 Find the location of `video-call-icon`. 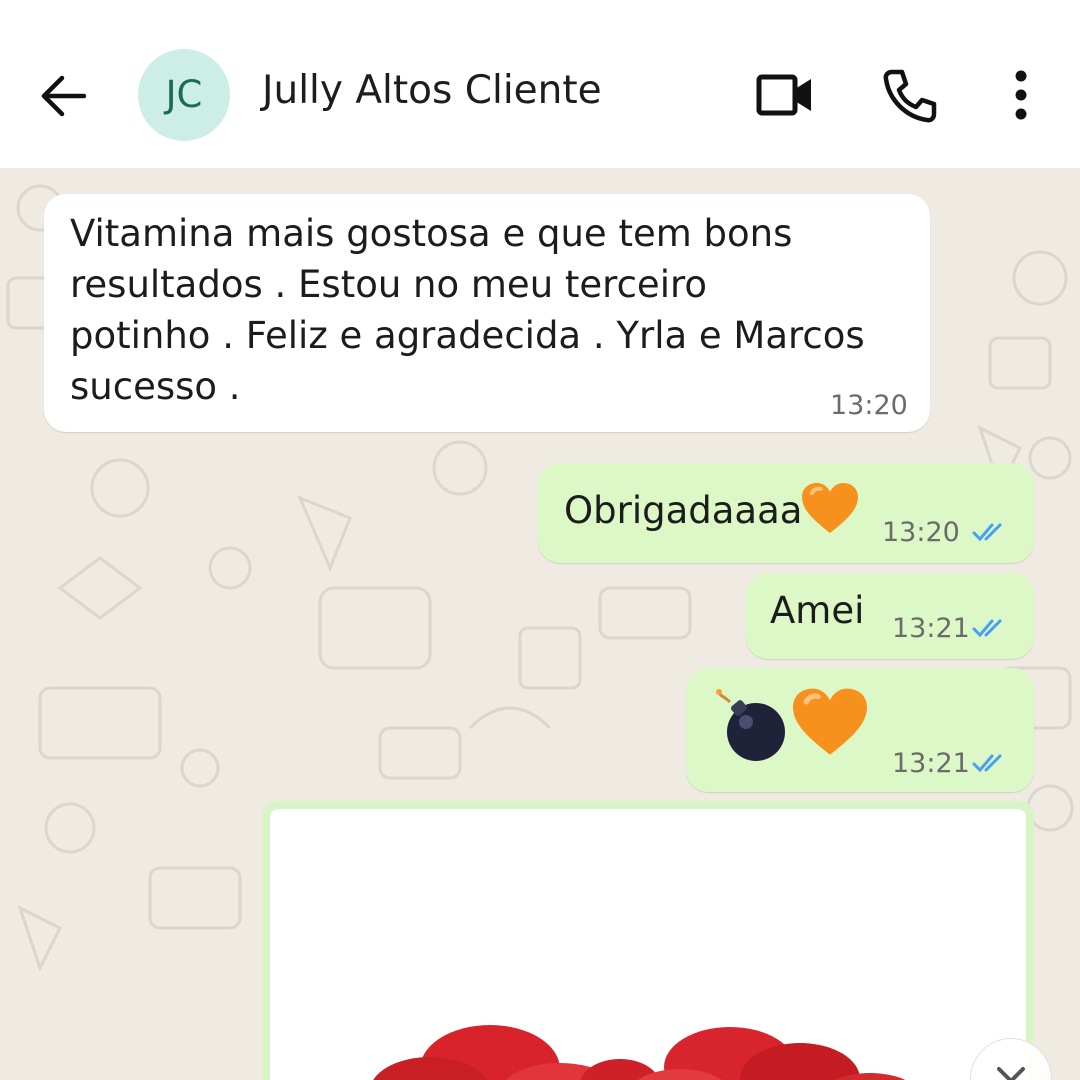

video-call-icon is located at coordinates (783, 95).